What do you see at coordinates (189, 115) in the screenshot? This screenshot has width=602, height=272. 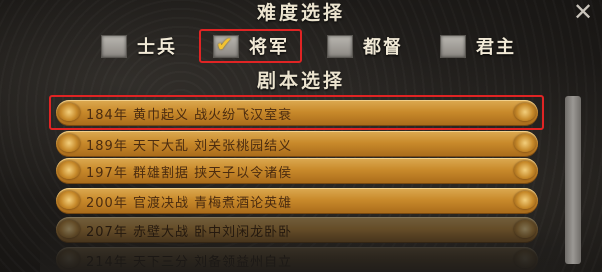 I see `scenario-label: 184年 黄巾起义 战火纷飞汉室衰` at bounding box center [189, 115].